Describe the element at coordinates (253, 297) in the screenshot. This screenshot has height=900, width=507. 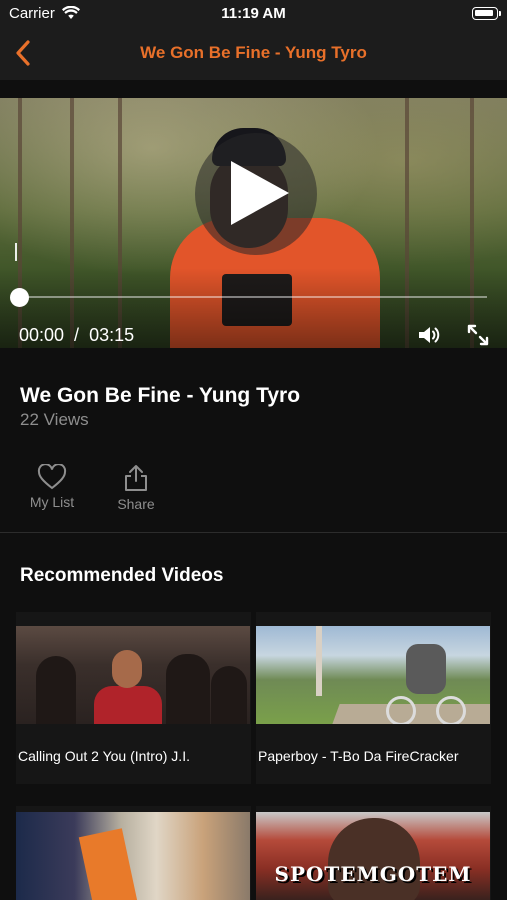
I see `seek-bar` at that location.